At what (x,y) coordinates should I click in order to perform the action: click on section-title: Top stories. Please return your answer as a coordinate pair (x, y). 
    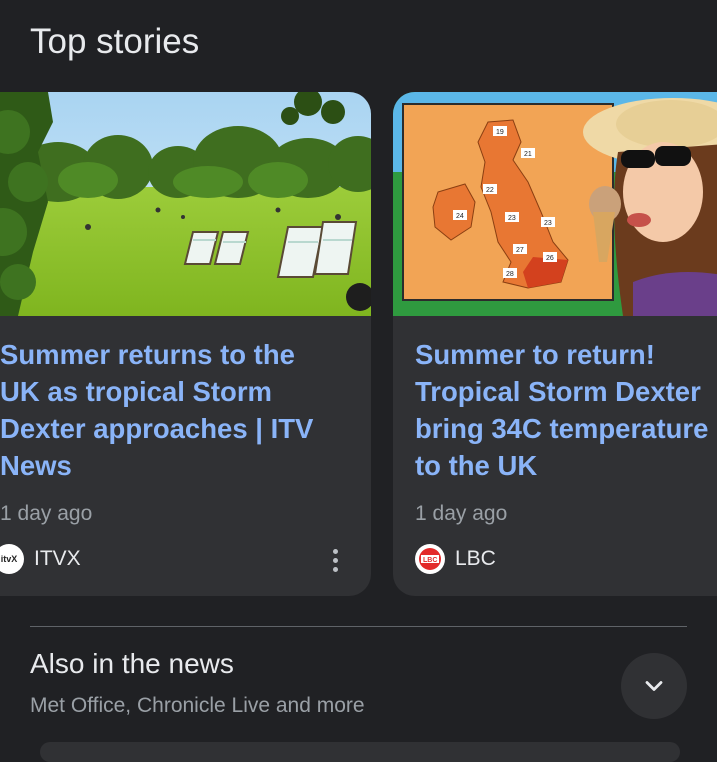
    Looking at the image, I should click on (115, 41).